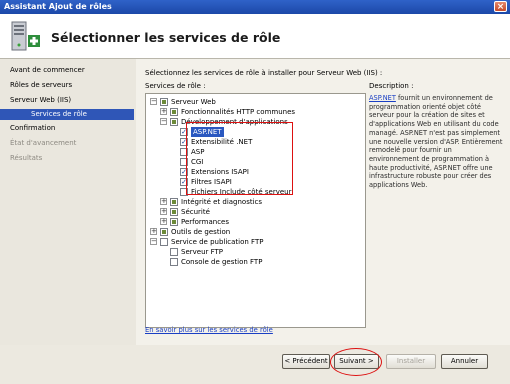 This screenshot has height=384, width=510. What do you see at coordinates (201, 232) in the screenshot?
I see `tree-node-label: Outils de gestion` at bounding box center [201, 232].